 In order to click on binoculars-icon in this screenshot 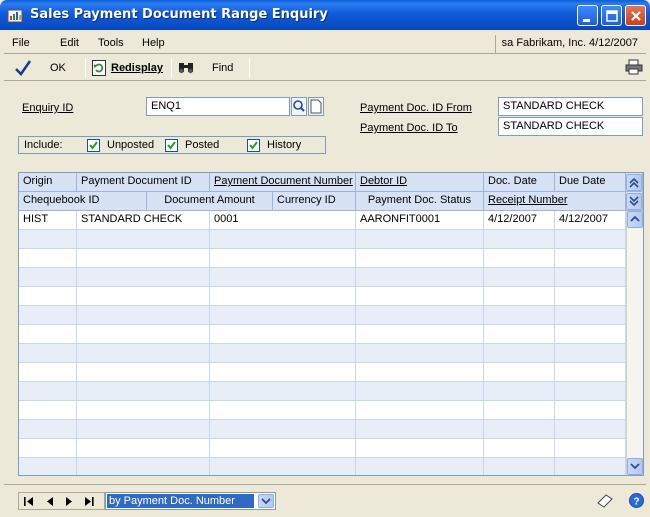, I will do `click(186, 69)`.